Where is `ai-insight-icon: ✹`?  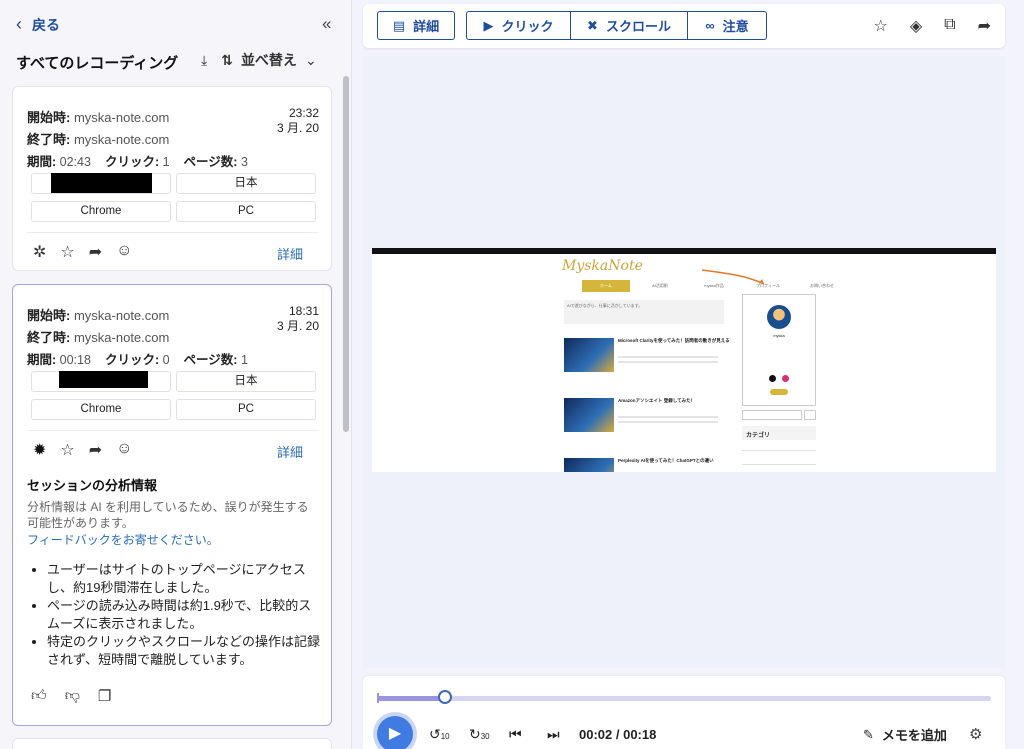
ai-insight-icon: ✹ is located at coordinates (39, 450).